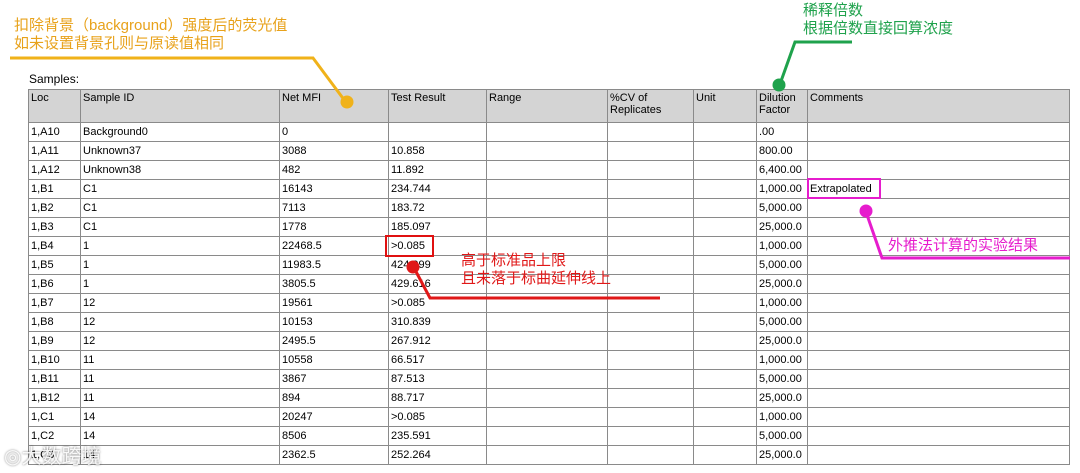 This screenshot has width=1080, height=473. What do you see at coordinates (963, 245) in the screenshot?
I see `annotation-extrapolated: 外推法计算的实验结果` at bounding box center [963, 245].